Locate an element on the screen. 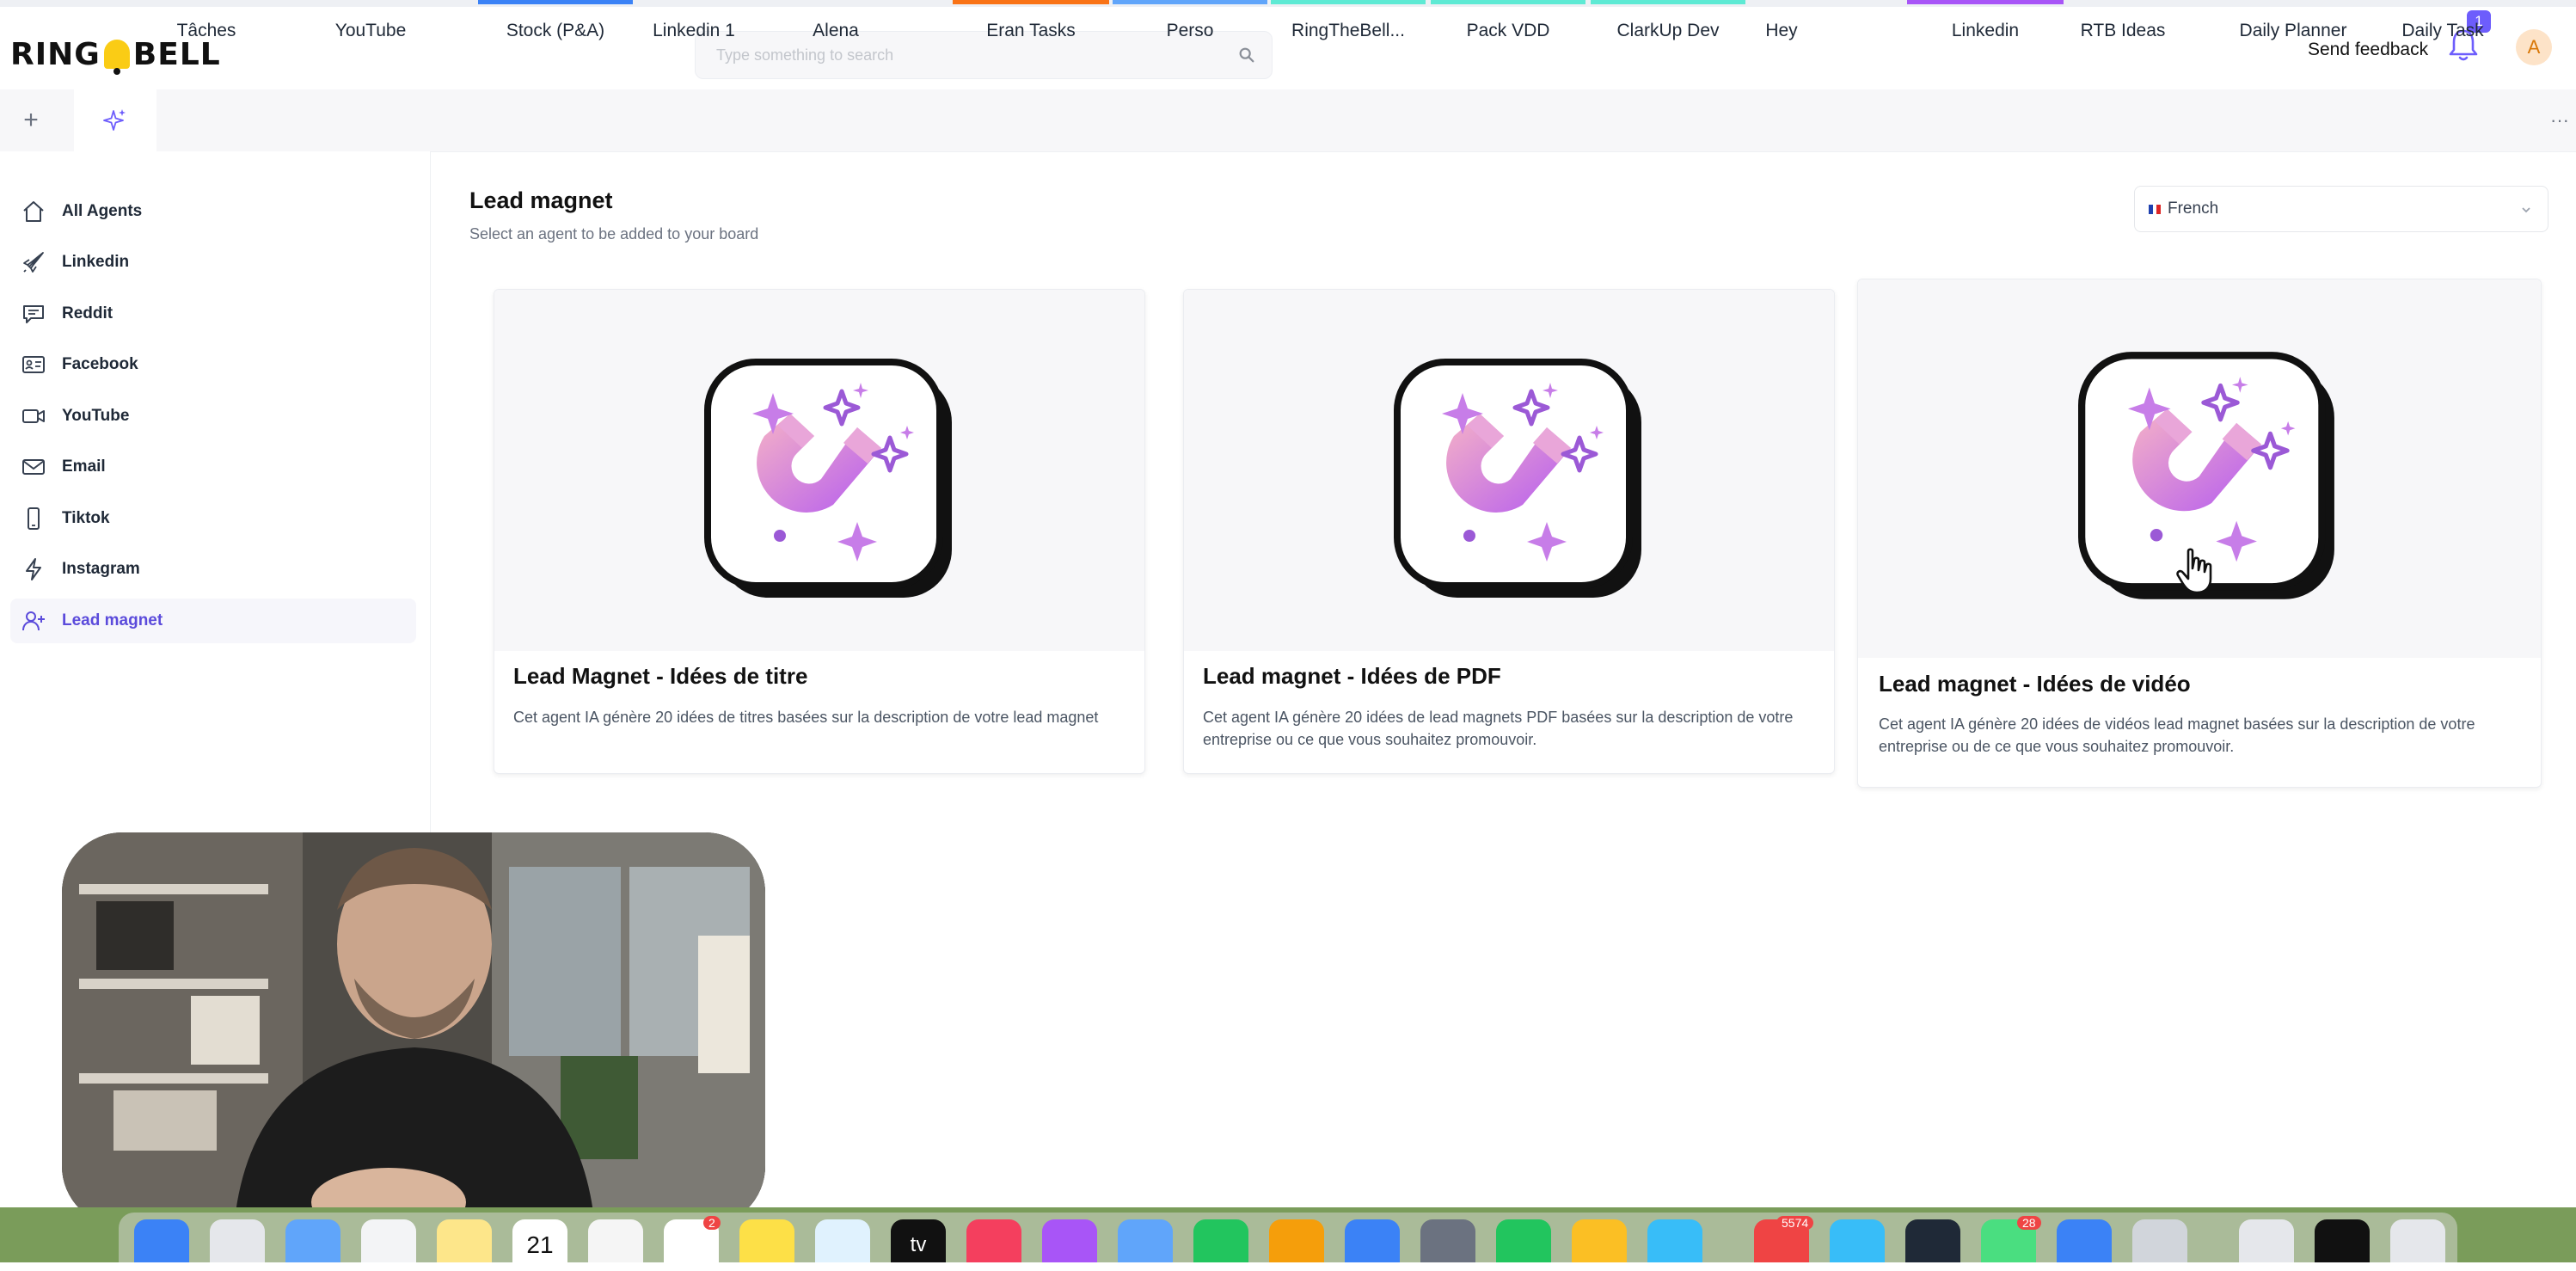  screenflow-dock-icon is located at coordinates (1932, 1240).